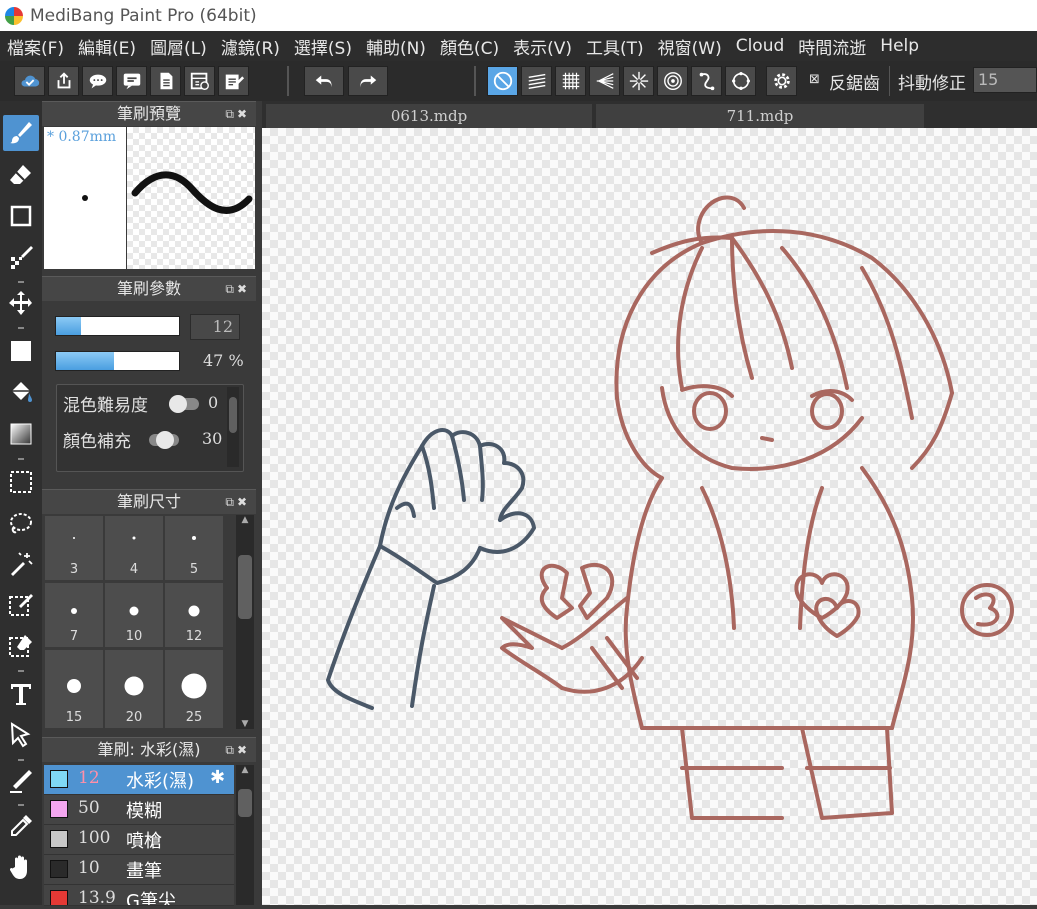 The image size is (1037, 909). Describe the element at coordinates (233, 81) in the screenshot. I see `edit-list-button` at that location.